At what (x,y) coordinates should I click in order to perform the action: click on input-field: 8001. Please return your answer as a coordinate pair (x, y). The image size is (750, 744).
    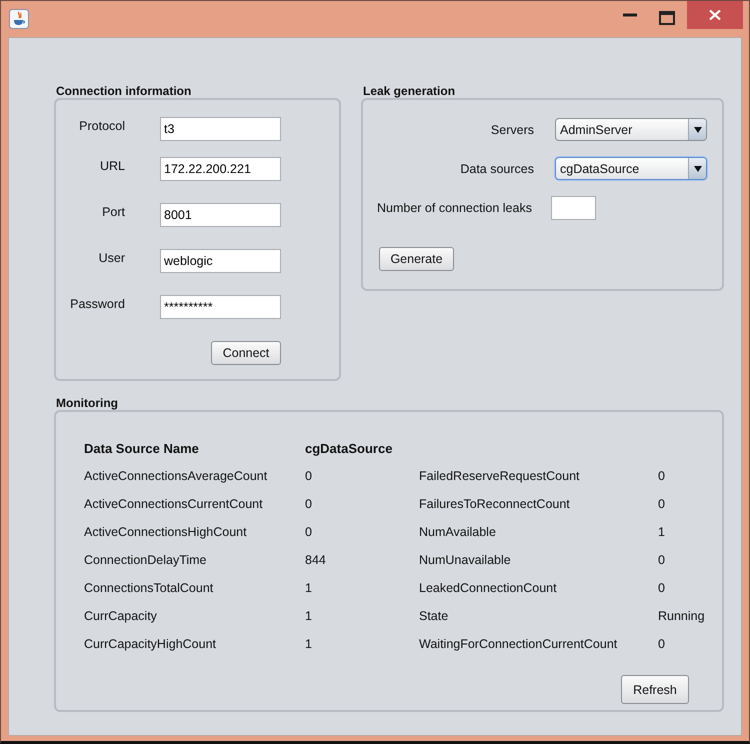
    Looking at the image, I should click on (220, 215).